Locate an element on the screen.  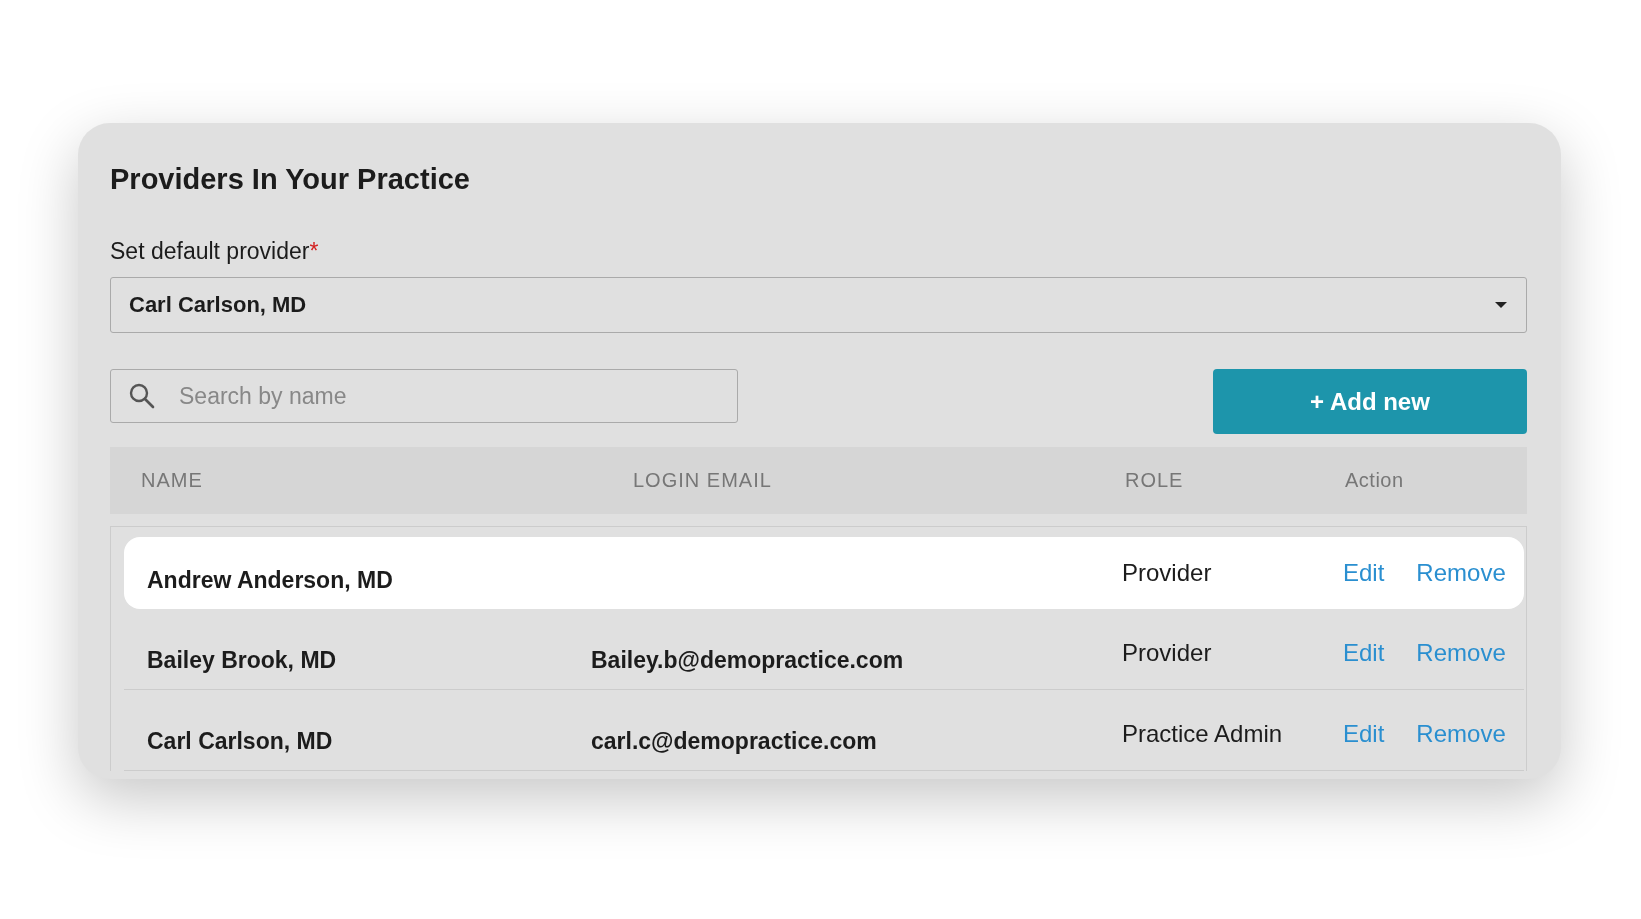
field-label: Set default provider is located at coordinates (210, 251).